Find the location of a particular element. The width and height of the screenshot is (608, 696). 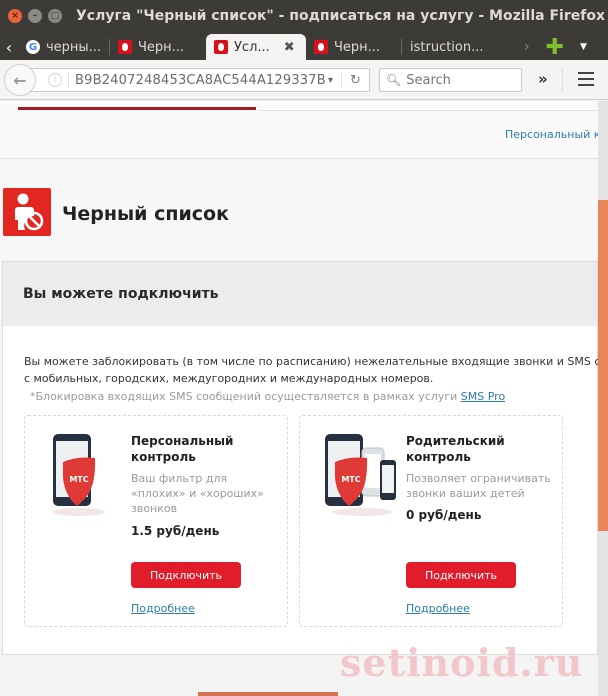

phones-shield-icon: МТС is located at coordinates (362, 475).